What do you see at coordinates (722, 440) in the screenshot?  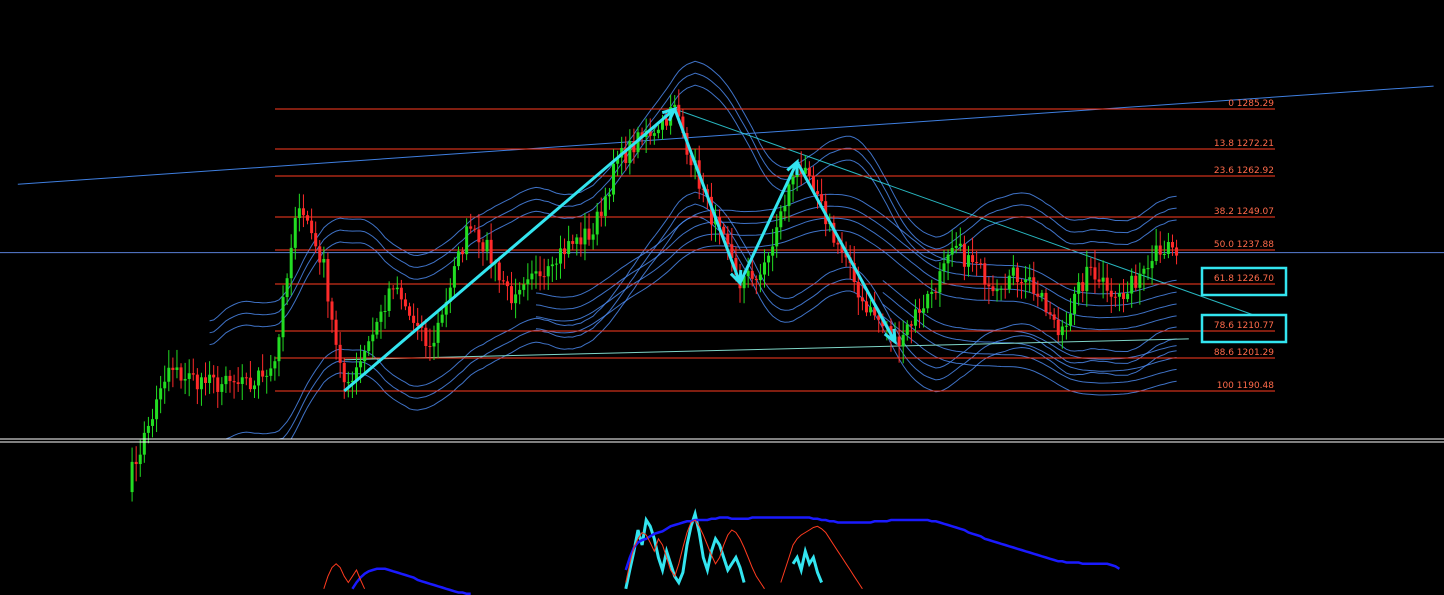 I see `panel-separator` at bounding box center [722, 440].